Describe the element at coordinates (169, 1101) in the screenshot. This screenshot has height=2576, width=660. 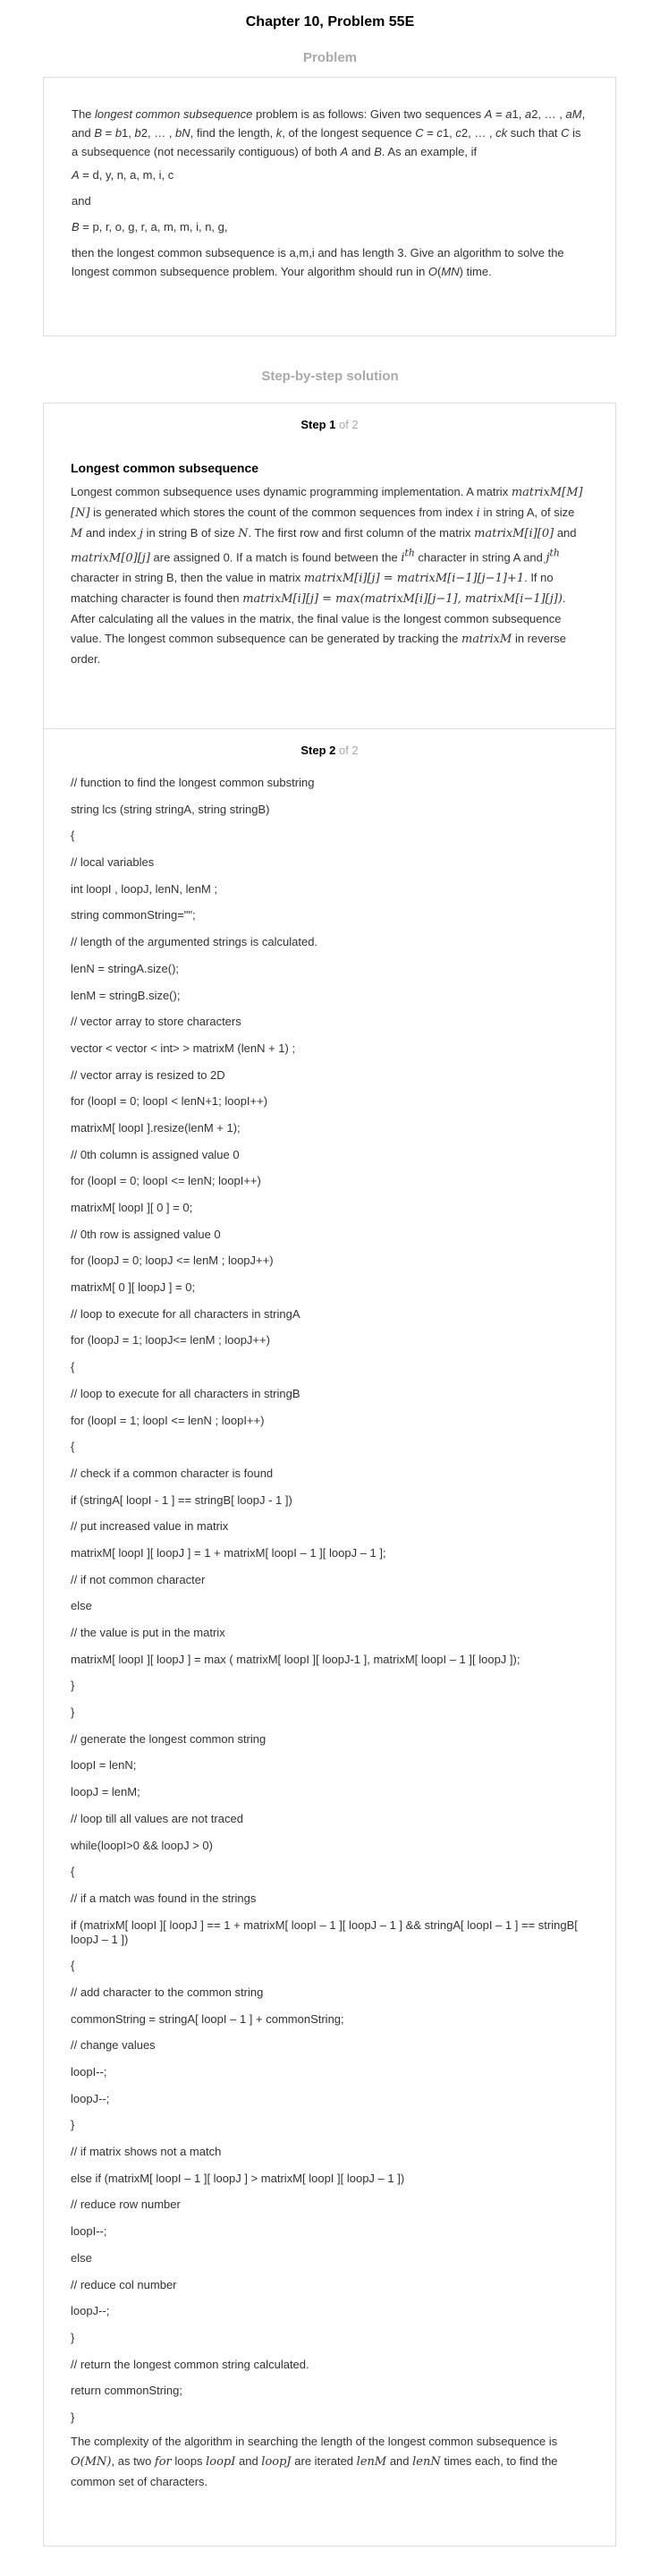
I see `code-line: for (loopI = 0; loopI < lenN+1; loopI++)` at that location.